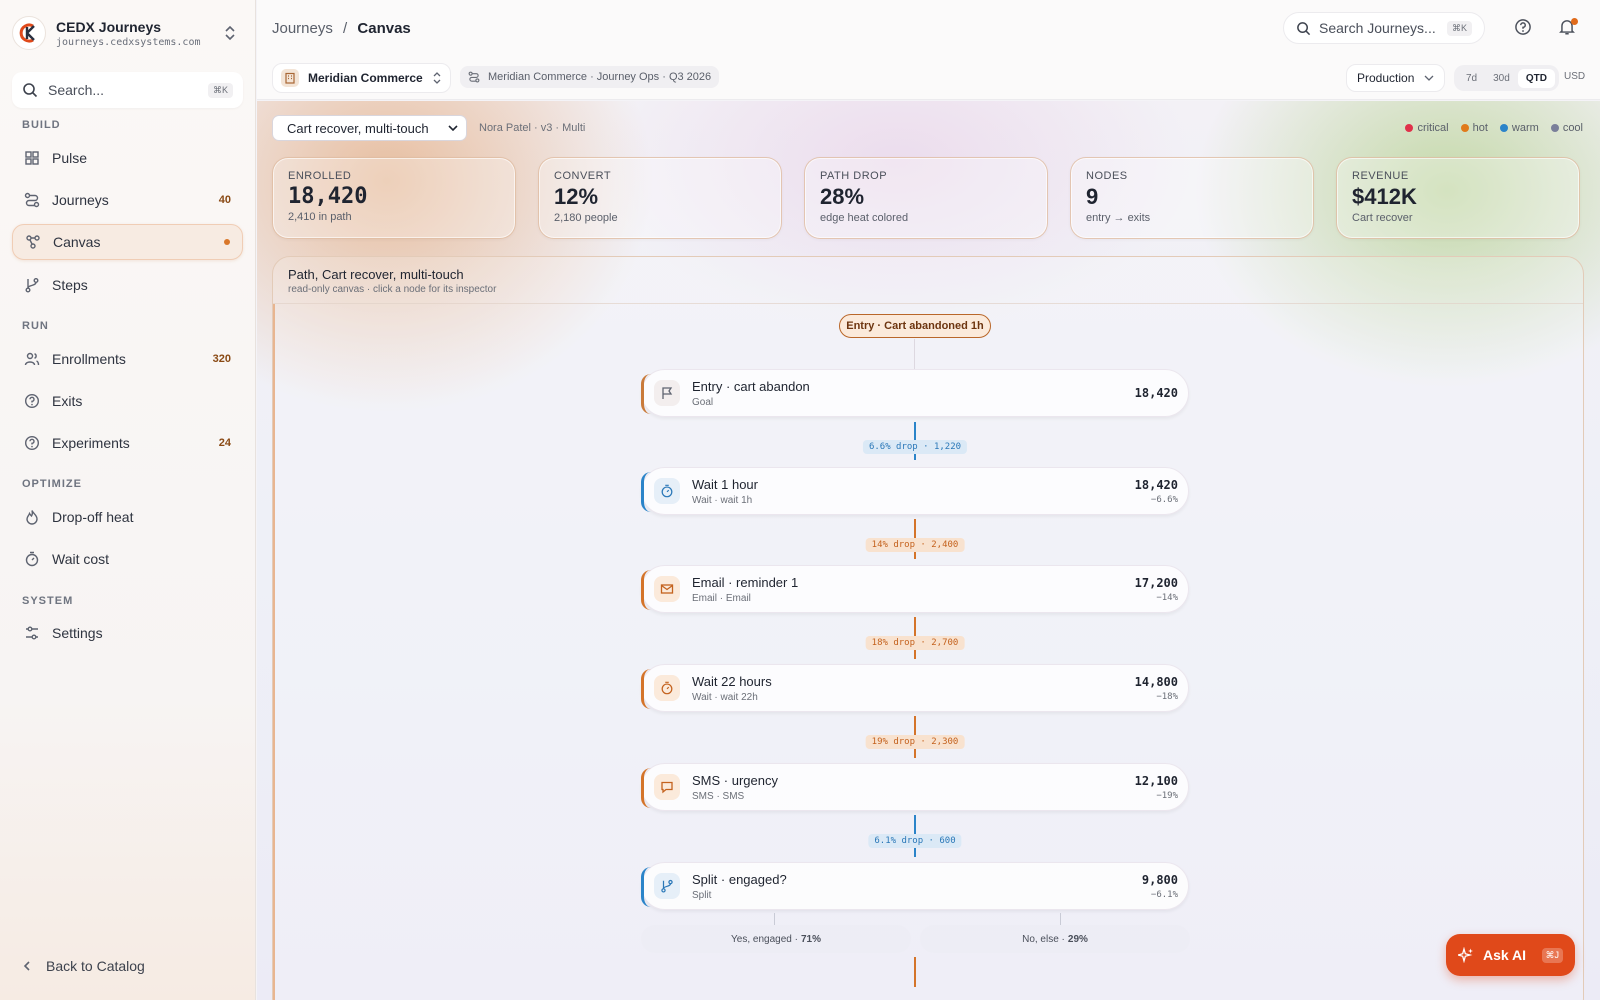 The width and height of the screenshot is (1600, 1000). Describe the element at coordinates (127, 90) in the screenshot. I see `sidebar-search-input: Search... ⌘K` at that location.